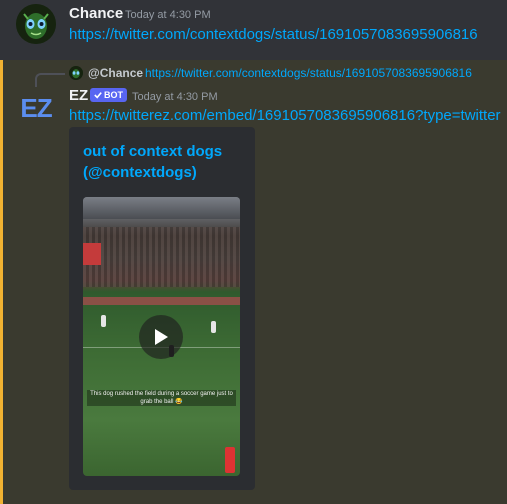  Describe the element at coordinates (115, 73) in the screenshot. I see `reply-mention: @Chance` at that location.